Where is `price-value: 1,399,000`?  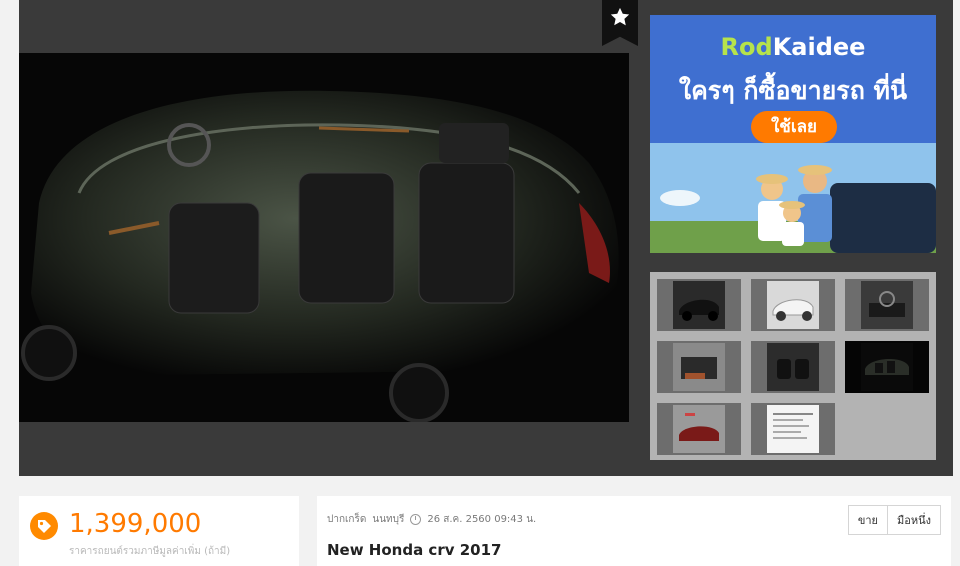
price-value: 1,399,000 is located at coordinates (135, 524).